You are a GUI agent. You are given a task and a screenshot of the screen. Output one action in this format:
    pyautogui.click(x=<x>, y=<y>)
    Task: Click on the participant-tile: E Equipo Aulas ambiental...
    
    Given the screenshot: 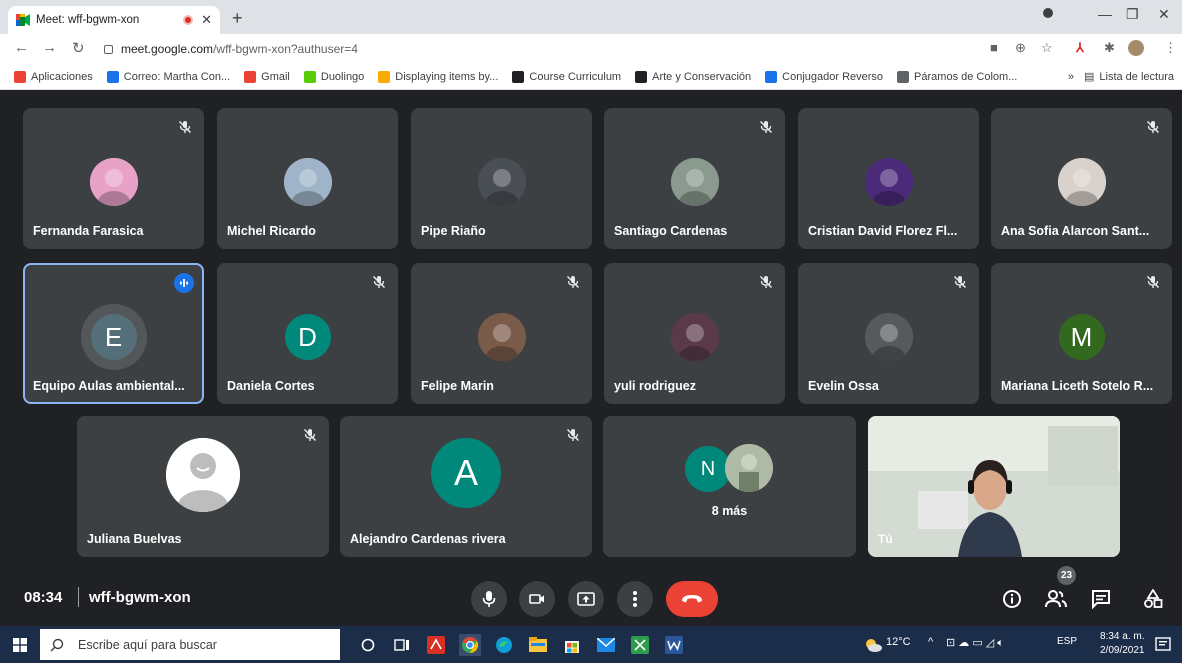 What is the action you would take?
    pyautogui.click(x=113, y=333)
    